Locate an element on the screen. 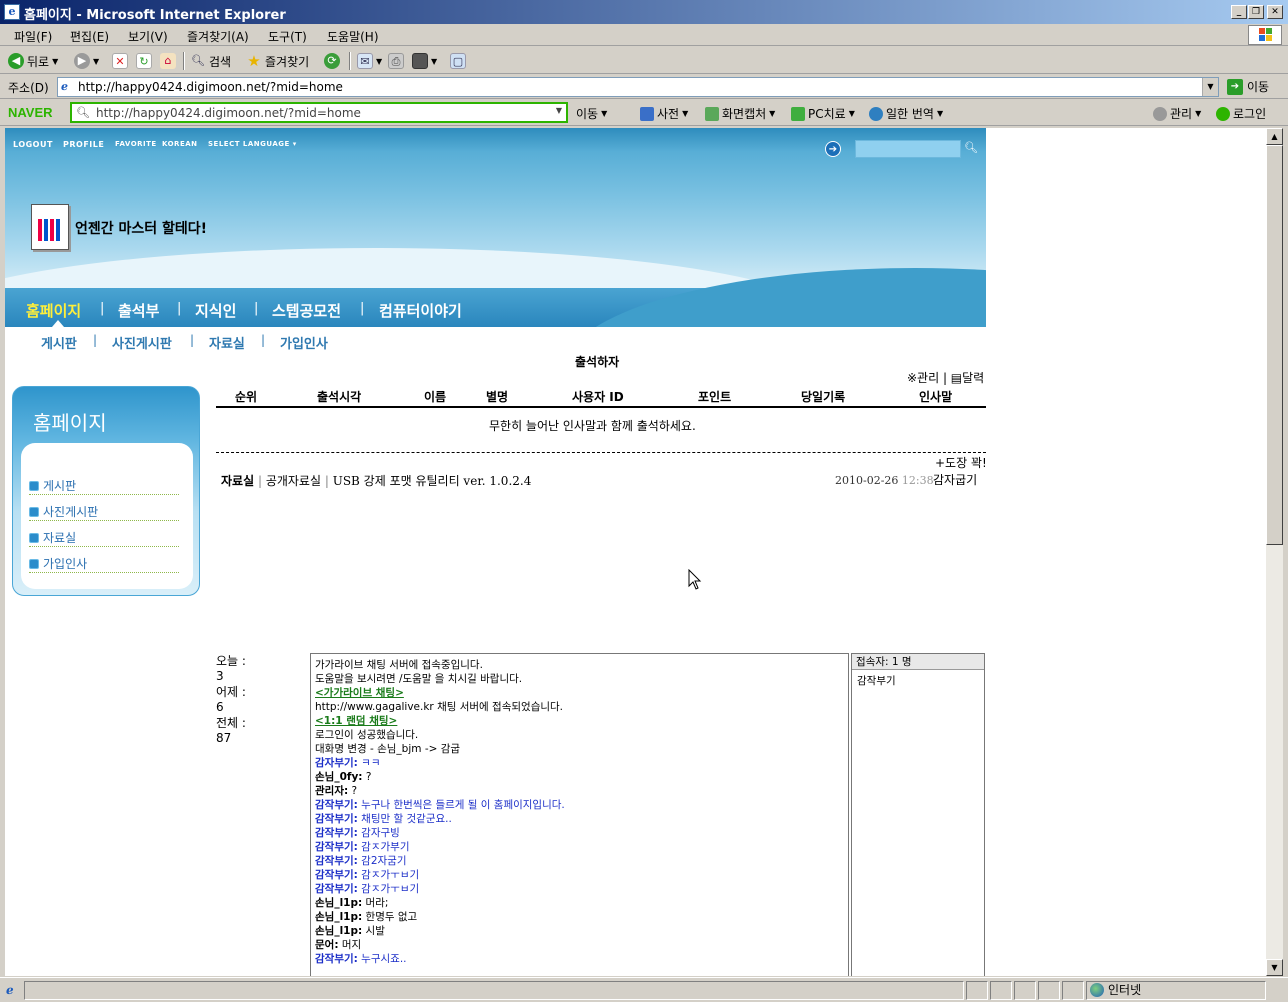 The image size is (1288, 1002). address-dropdown-button: ▼ is located at coordinates (1210, 87).